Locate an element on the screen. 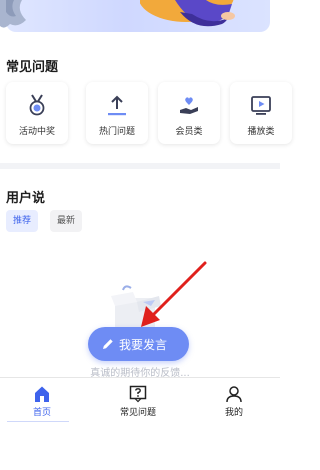 Image resolution: width=320 pixels, height=470 pixels. faq-card-playback: 播放类 is located at coordinates (261, 113).